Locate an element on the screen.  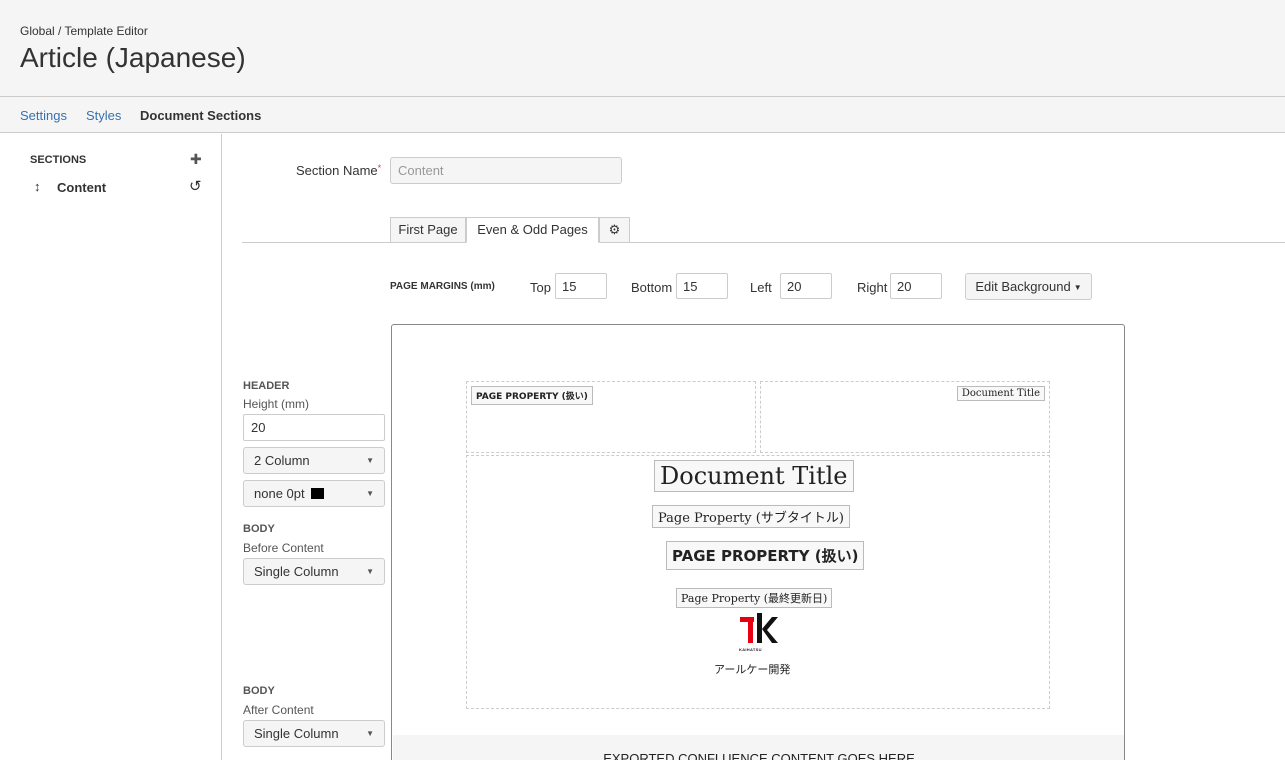
header-height-label: Height (mm) is located at coordinates (276, 404).